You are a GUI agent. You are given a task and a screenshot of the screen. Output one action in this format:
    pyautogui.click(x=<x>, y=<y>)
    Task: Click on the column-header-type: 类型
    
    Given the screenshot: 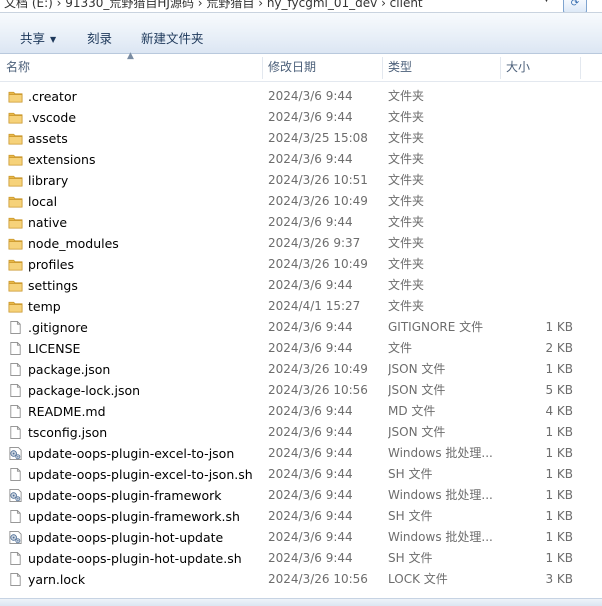 What is the action you would take?
    pyautogui.click(x=441, y=67)
    